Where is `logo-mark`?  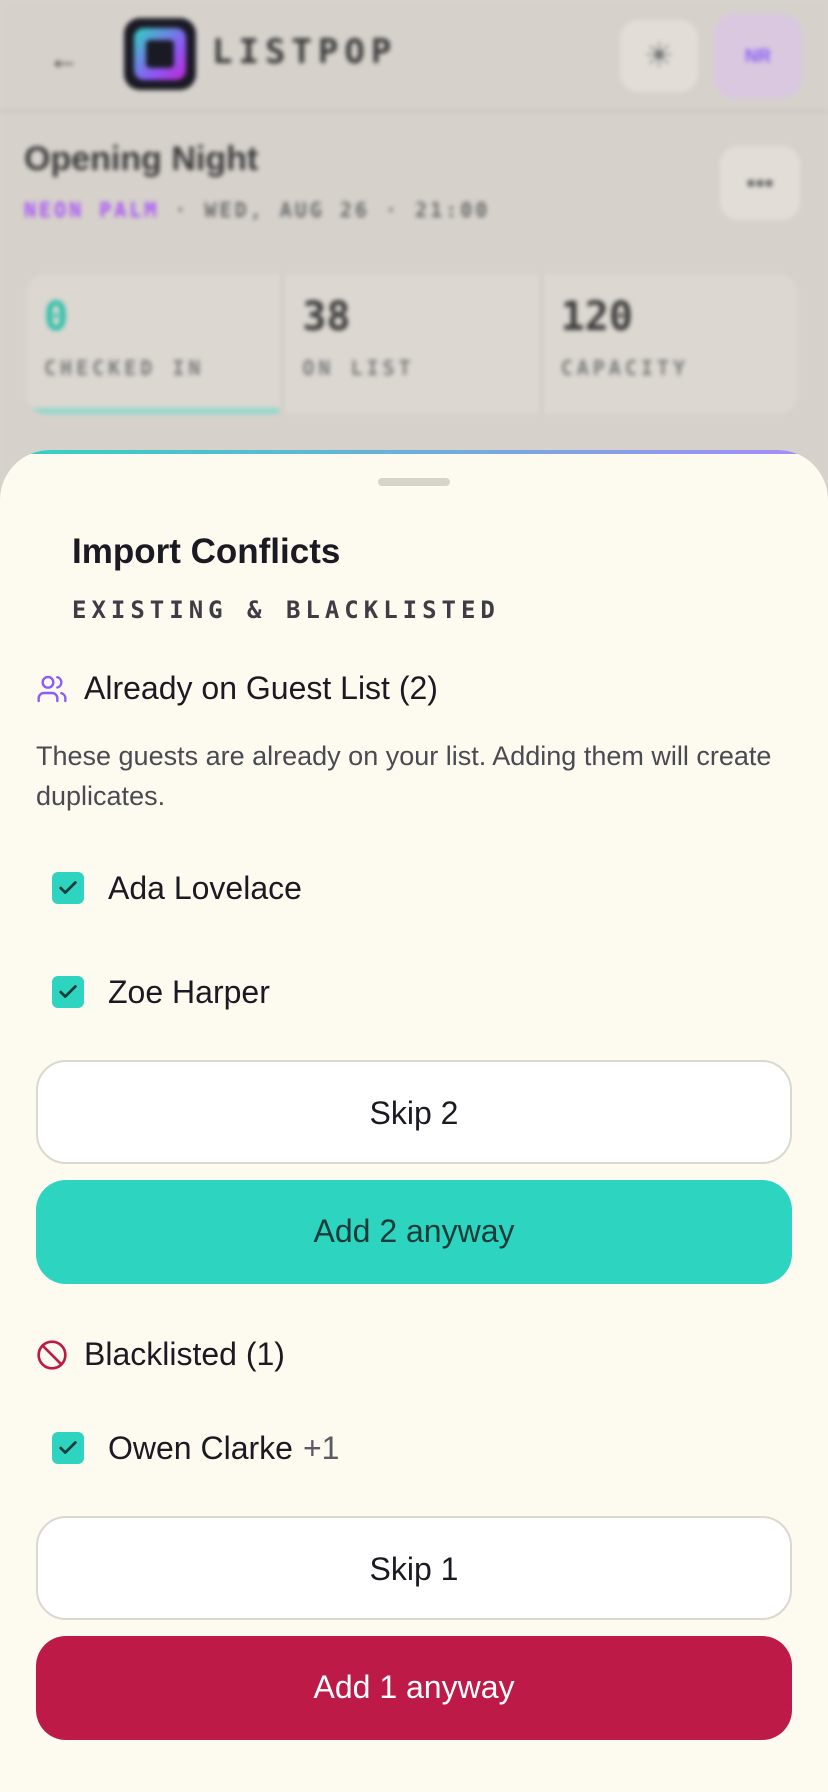
logo-mark is located at coordinates (160, 54).